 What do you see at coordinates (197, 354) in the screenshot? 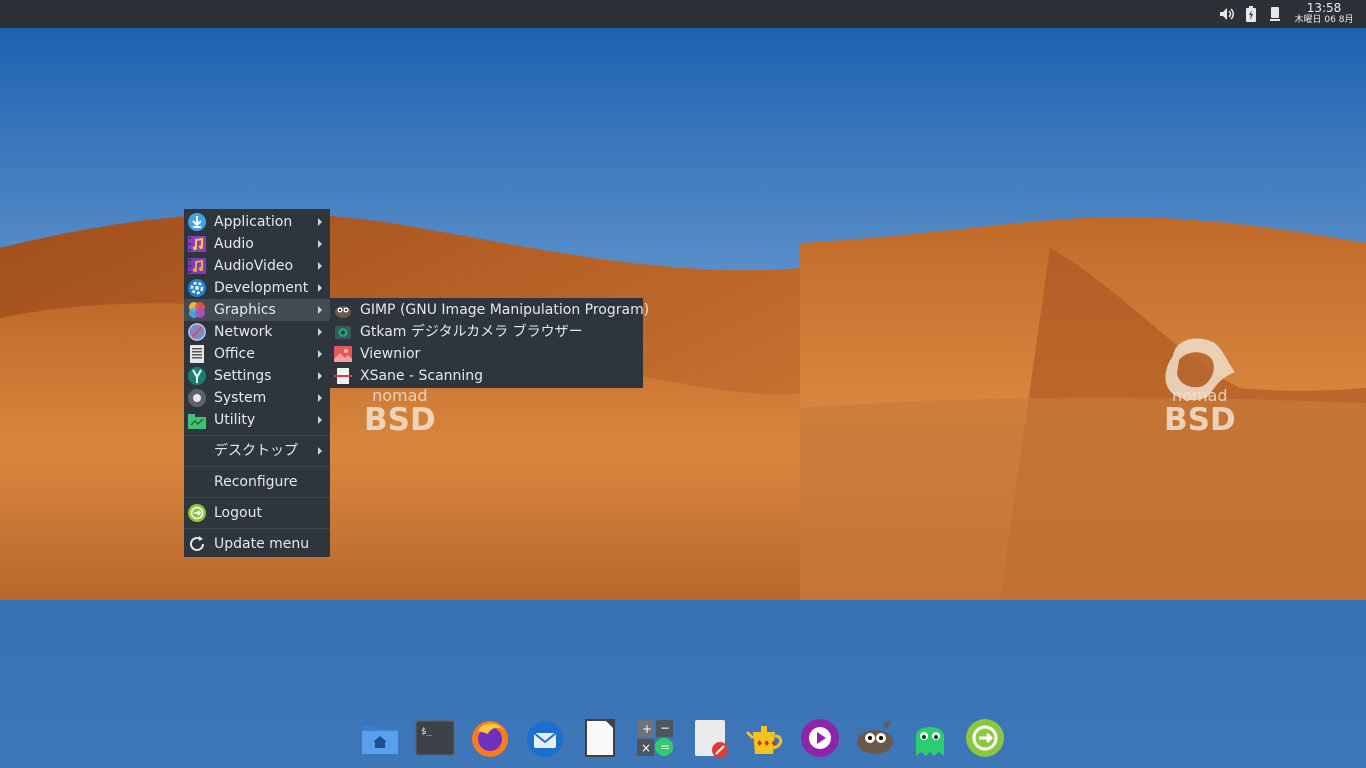
I see `document-icon` at bounding box center [197, 354].